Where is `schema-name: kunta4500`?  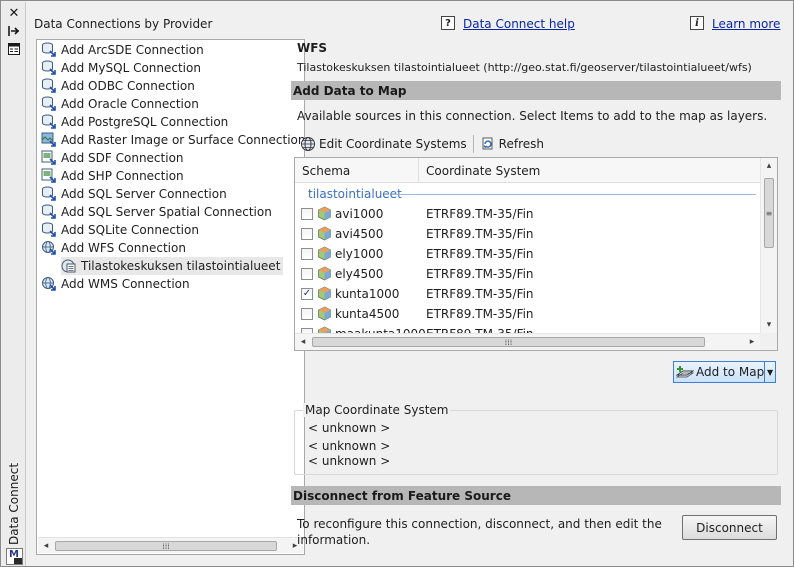
schema-name: kunta4500 is located at coordinates (367, 314).